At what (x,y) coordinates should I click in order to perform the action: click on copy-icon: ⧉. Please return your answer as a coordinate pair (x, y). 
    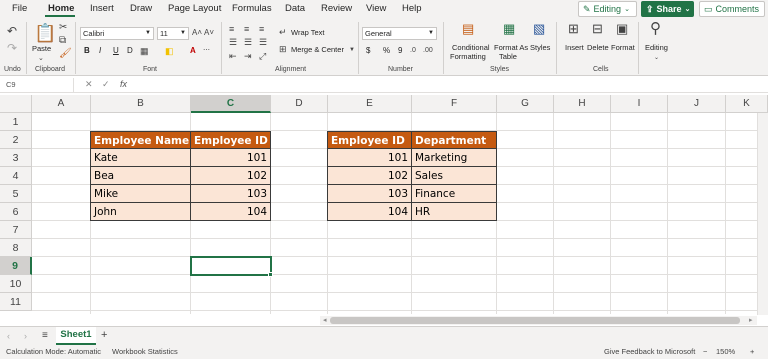
    Looking at the image, I should click on (62, 41).